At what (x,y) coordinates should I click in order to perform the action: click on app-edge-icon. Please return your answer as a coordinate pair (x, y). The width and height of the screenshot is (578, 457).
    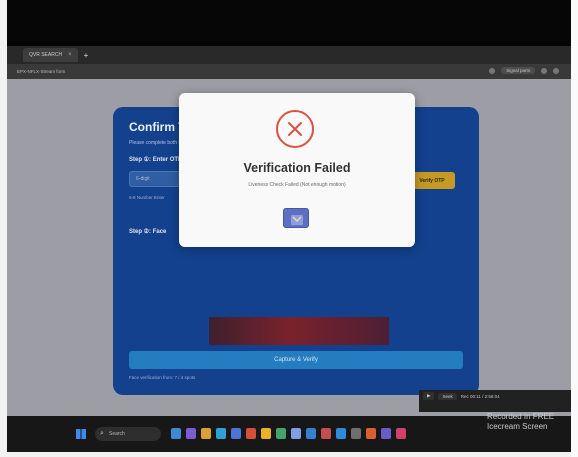
    Looking at the image, I should click on (221, 433).